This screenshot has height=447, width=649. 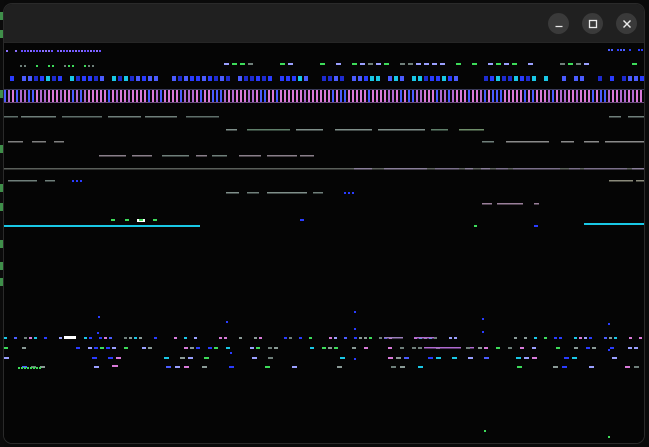 I want to click on maximize-icon, so click(x=592, y=23).